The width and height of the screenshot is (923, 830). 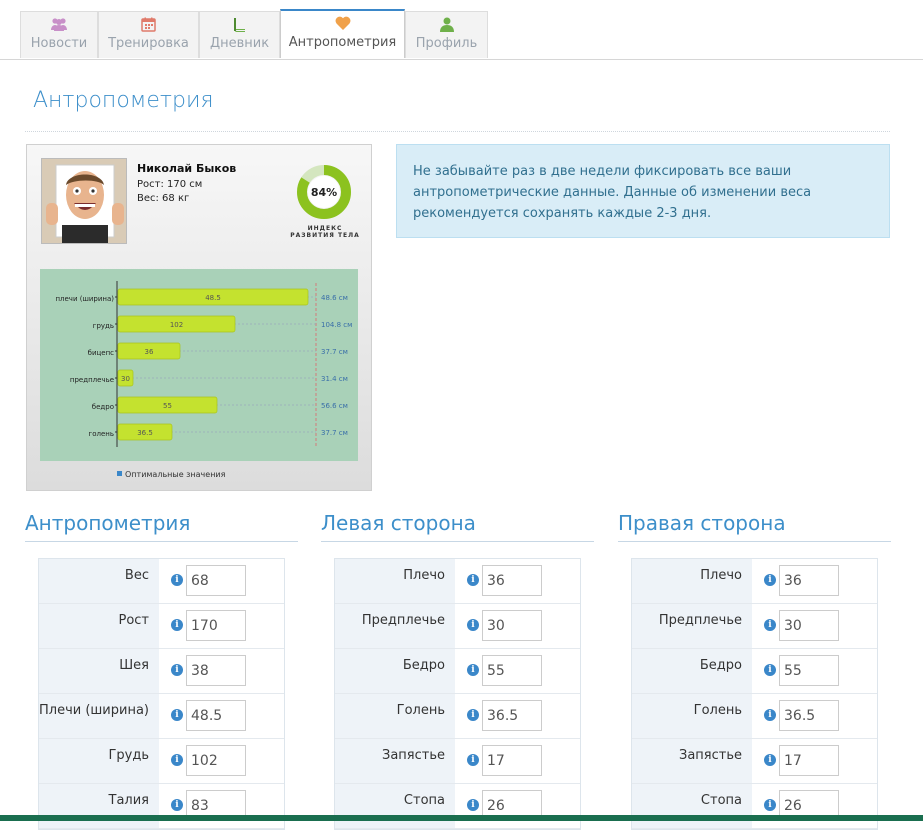 I want to click on tab-profile: Профиль, so click(x=446, y=34).